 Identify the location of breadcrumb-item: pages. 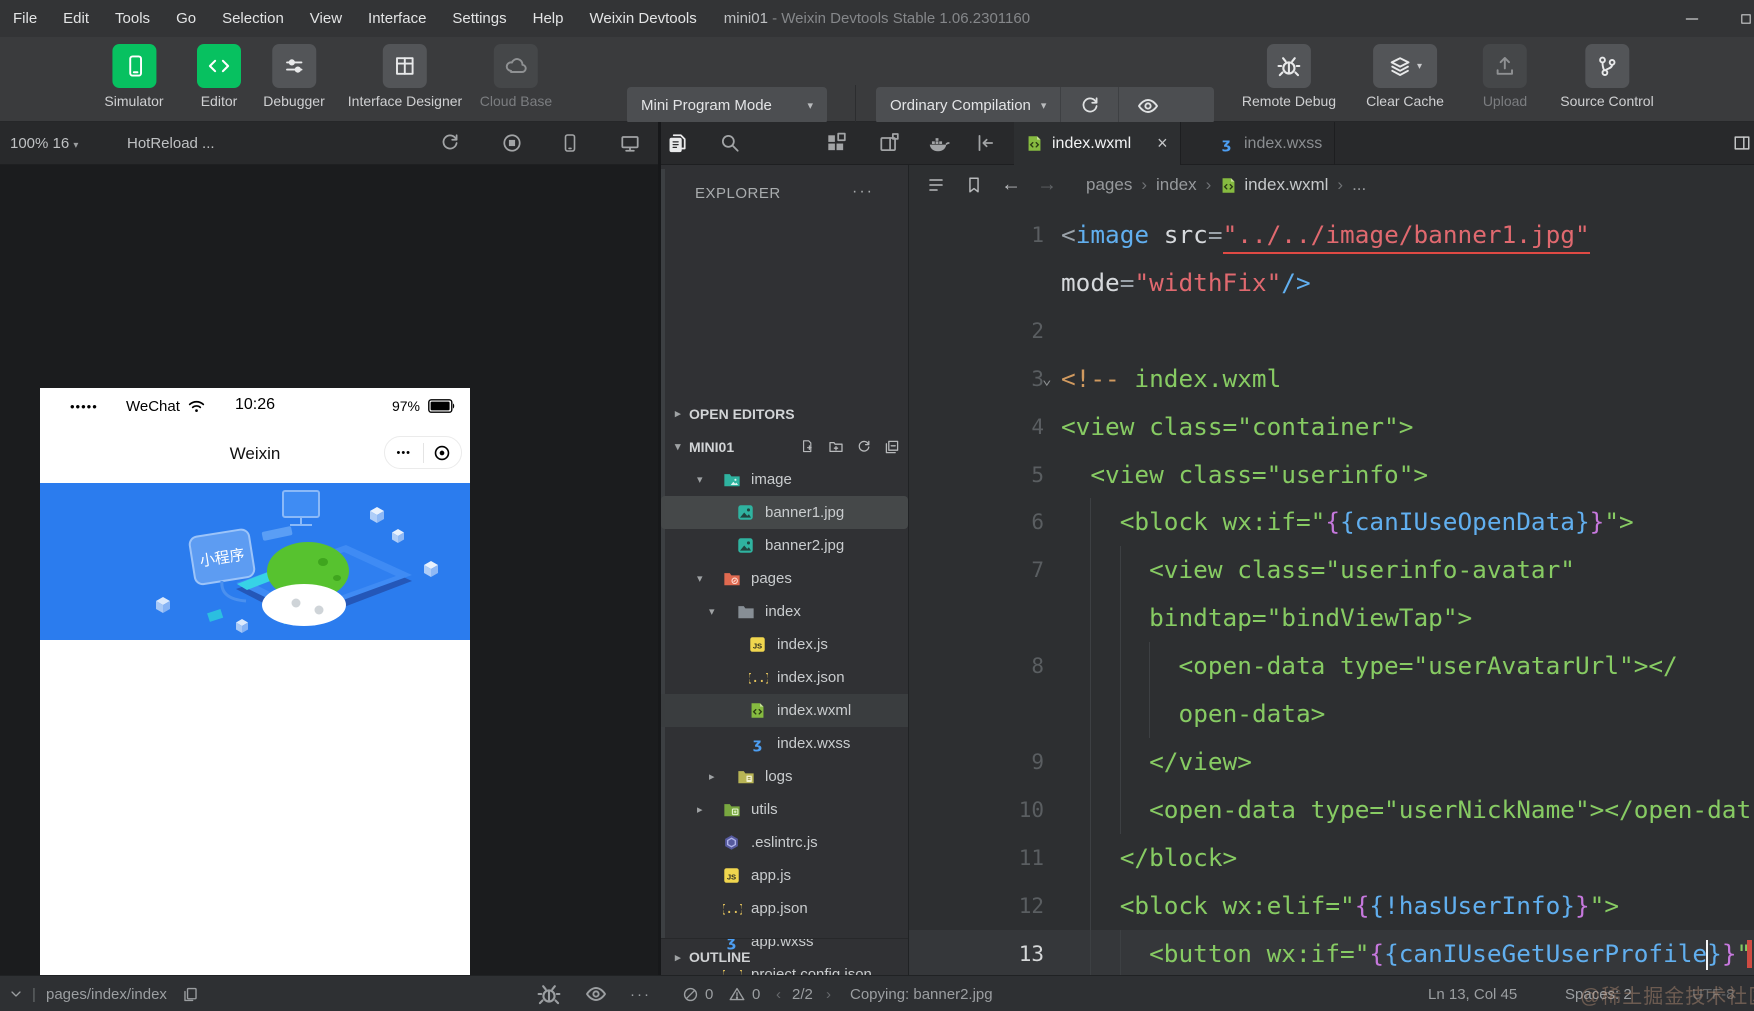
(1109, 185).